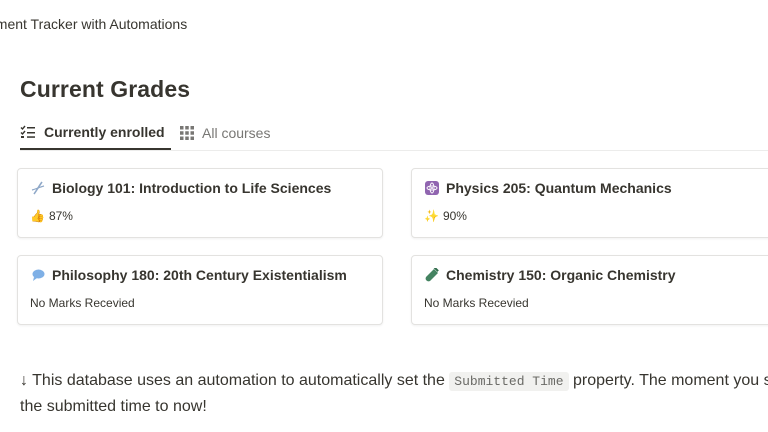  Describe the element at coordinates (431, 216) in the screenshot. I see `sparkles-icon: ✨` at that location.